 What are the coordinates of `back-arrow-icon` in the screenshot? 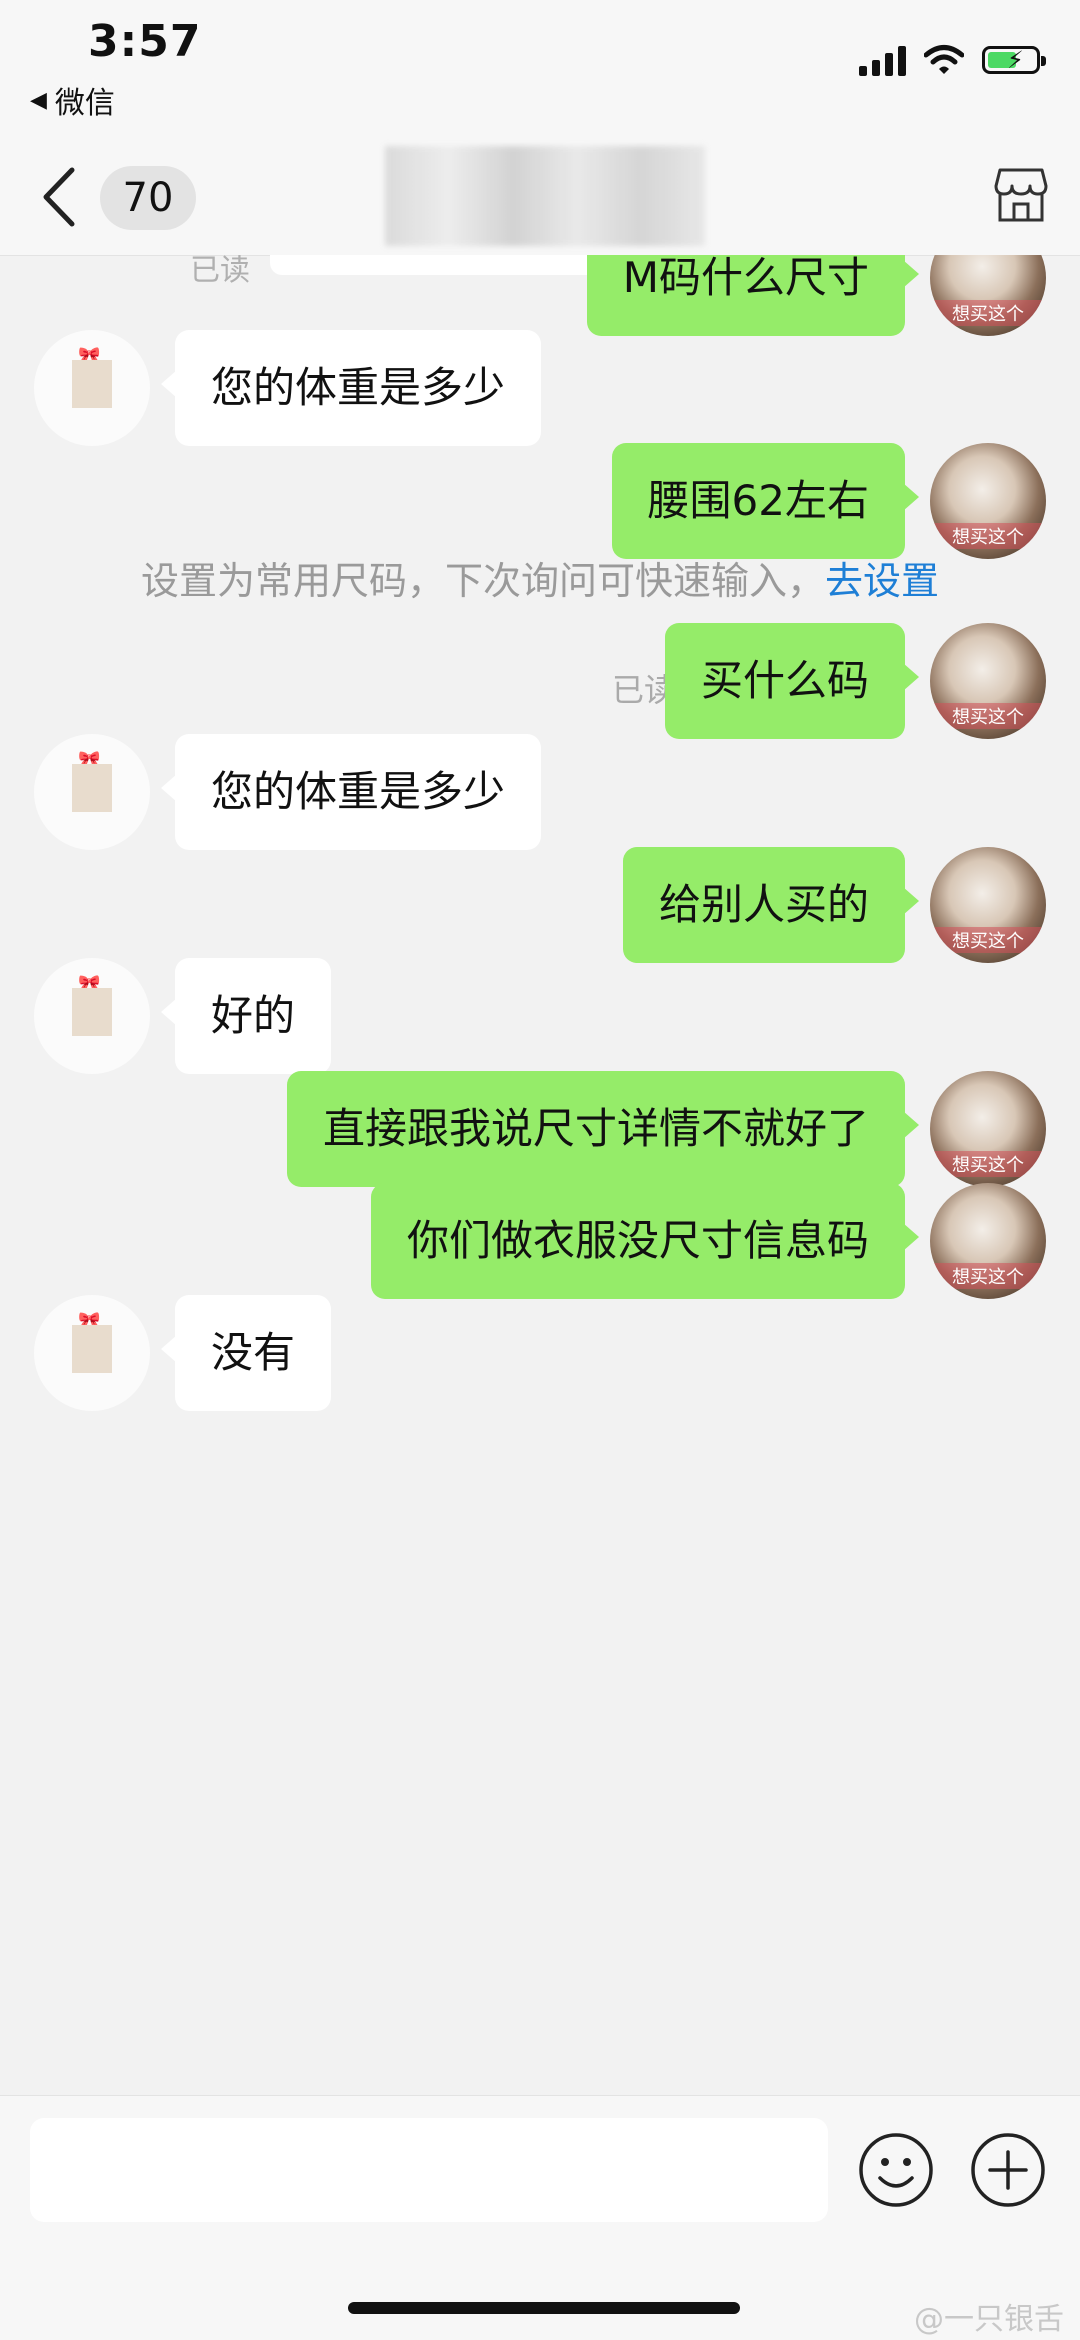 It's located at (59, 197).